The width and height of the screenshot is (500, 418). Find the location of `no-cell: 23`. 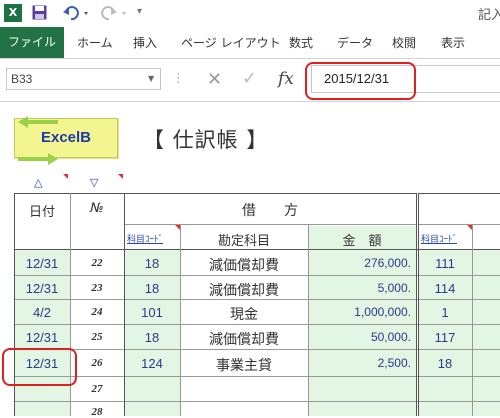

no-cell: 23 is located at coordinates (97, 288).